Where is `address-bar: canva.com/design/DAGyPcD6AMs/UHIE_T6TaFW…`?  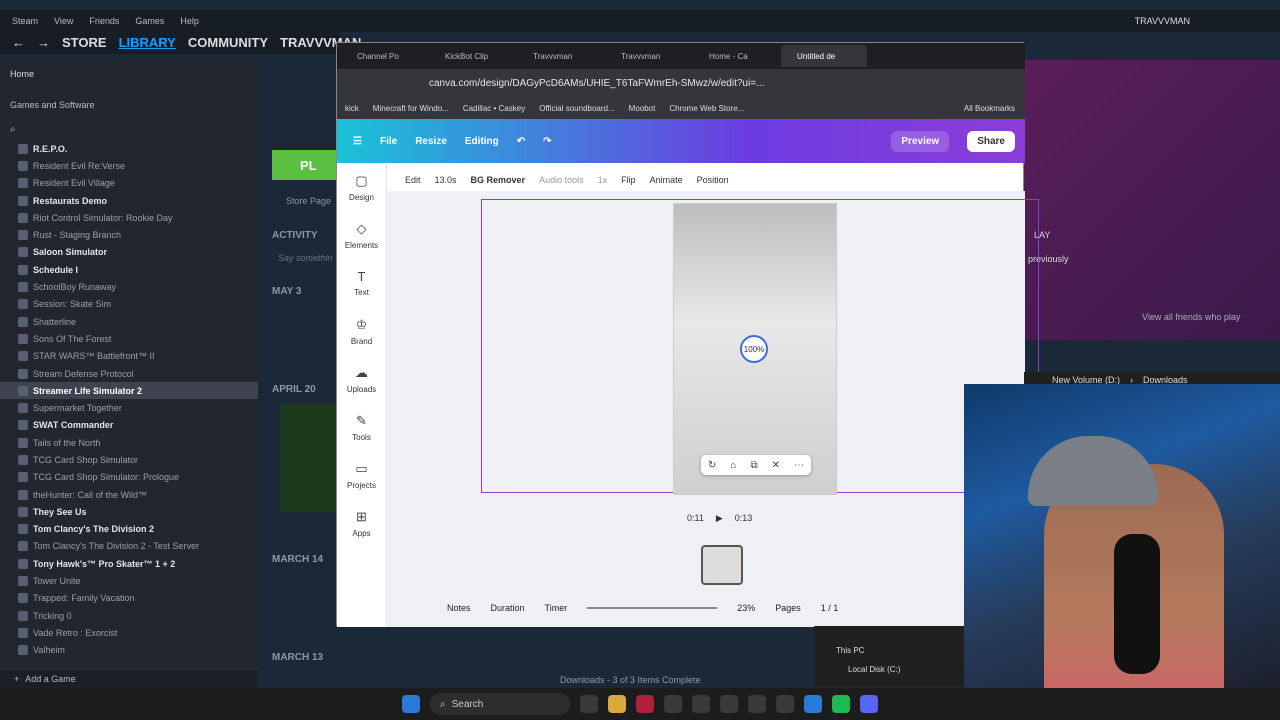
address-bar: canva.com/design/DAGyPcD6AMs/UHIE_T6TaFW… is located at coordinates (681, 83).